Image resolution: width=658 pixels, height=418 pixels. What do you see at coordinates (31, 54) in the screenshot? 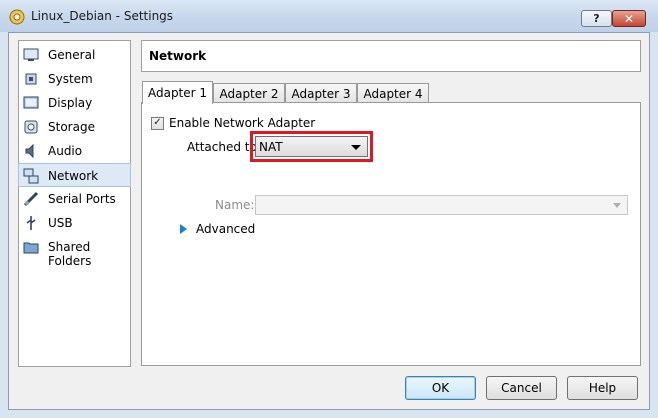
I see `general-icon` at bounding box center [31, 54].